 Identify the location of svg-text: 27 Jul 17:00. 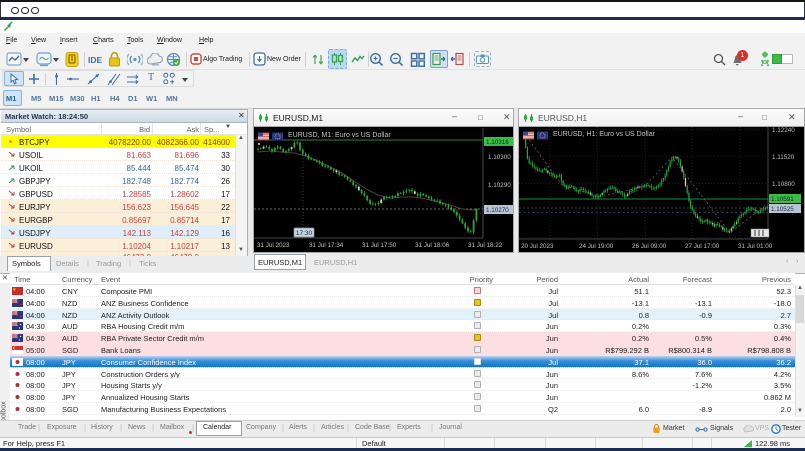
(702, 246).